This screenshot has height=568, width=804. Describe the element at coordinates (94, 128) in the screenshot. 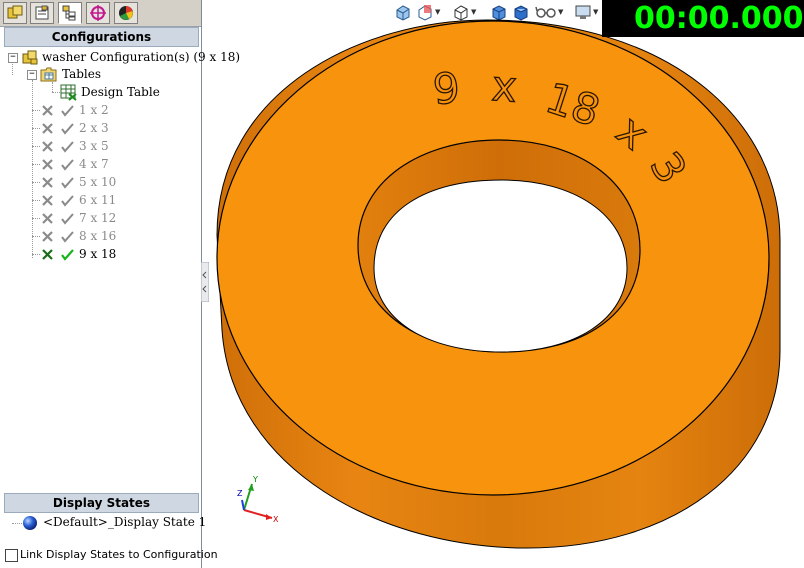

I see `config-label: 2 x 3` at that location.